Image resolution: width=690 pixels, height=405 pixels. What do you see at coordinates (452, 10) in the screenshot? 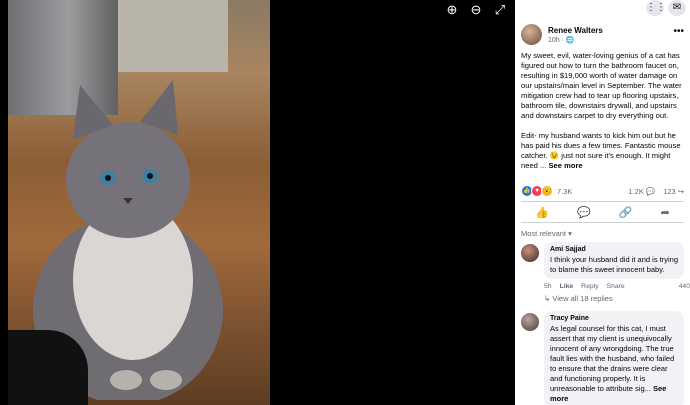
I see `zoom-in-icon: ⊕` at bounding box center [452, 10].